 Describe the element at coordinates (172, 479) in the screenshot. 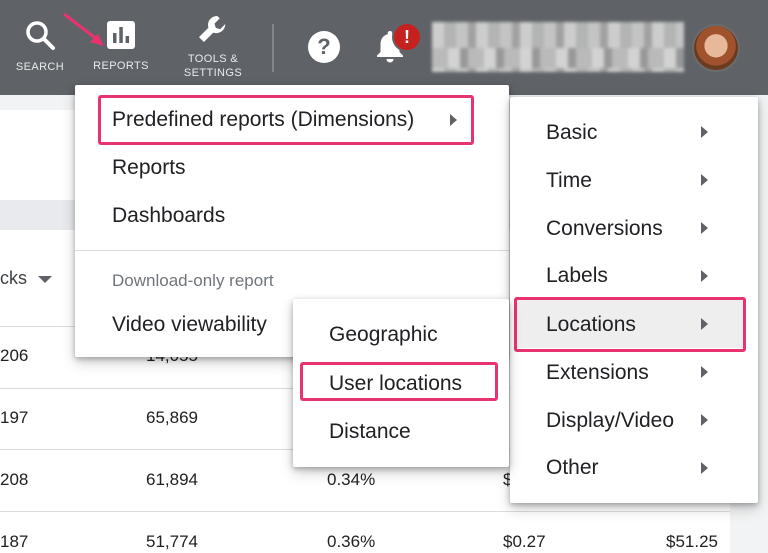

I see `impressions-cell: 61,894` at that location.